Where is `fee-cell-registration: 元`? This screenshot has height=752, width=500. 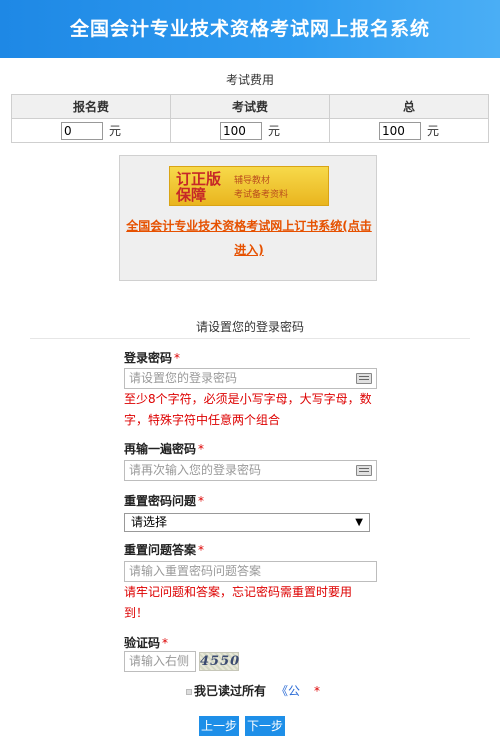
fee-cell-registration: 元 is located at coordinates (91, 130).